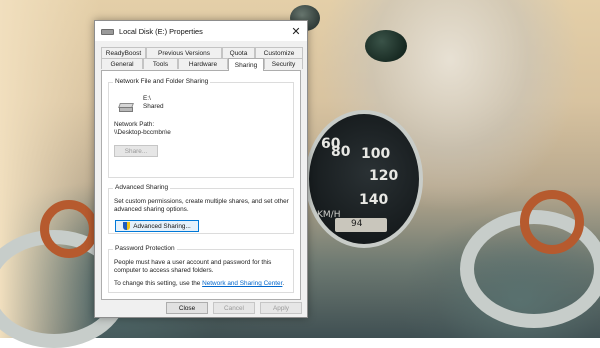 The height and width of the screenshot is (348, 600). Describe the element at coordinates (341, 152) in the screenshot. I see `speed-80: 80` at that location.